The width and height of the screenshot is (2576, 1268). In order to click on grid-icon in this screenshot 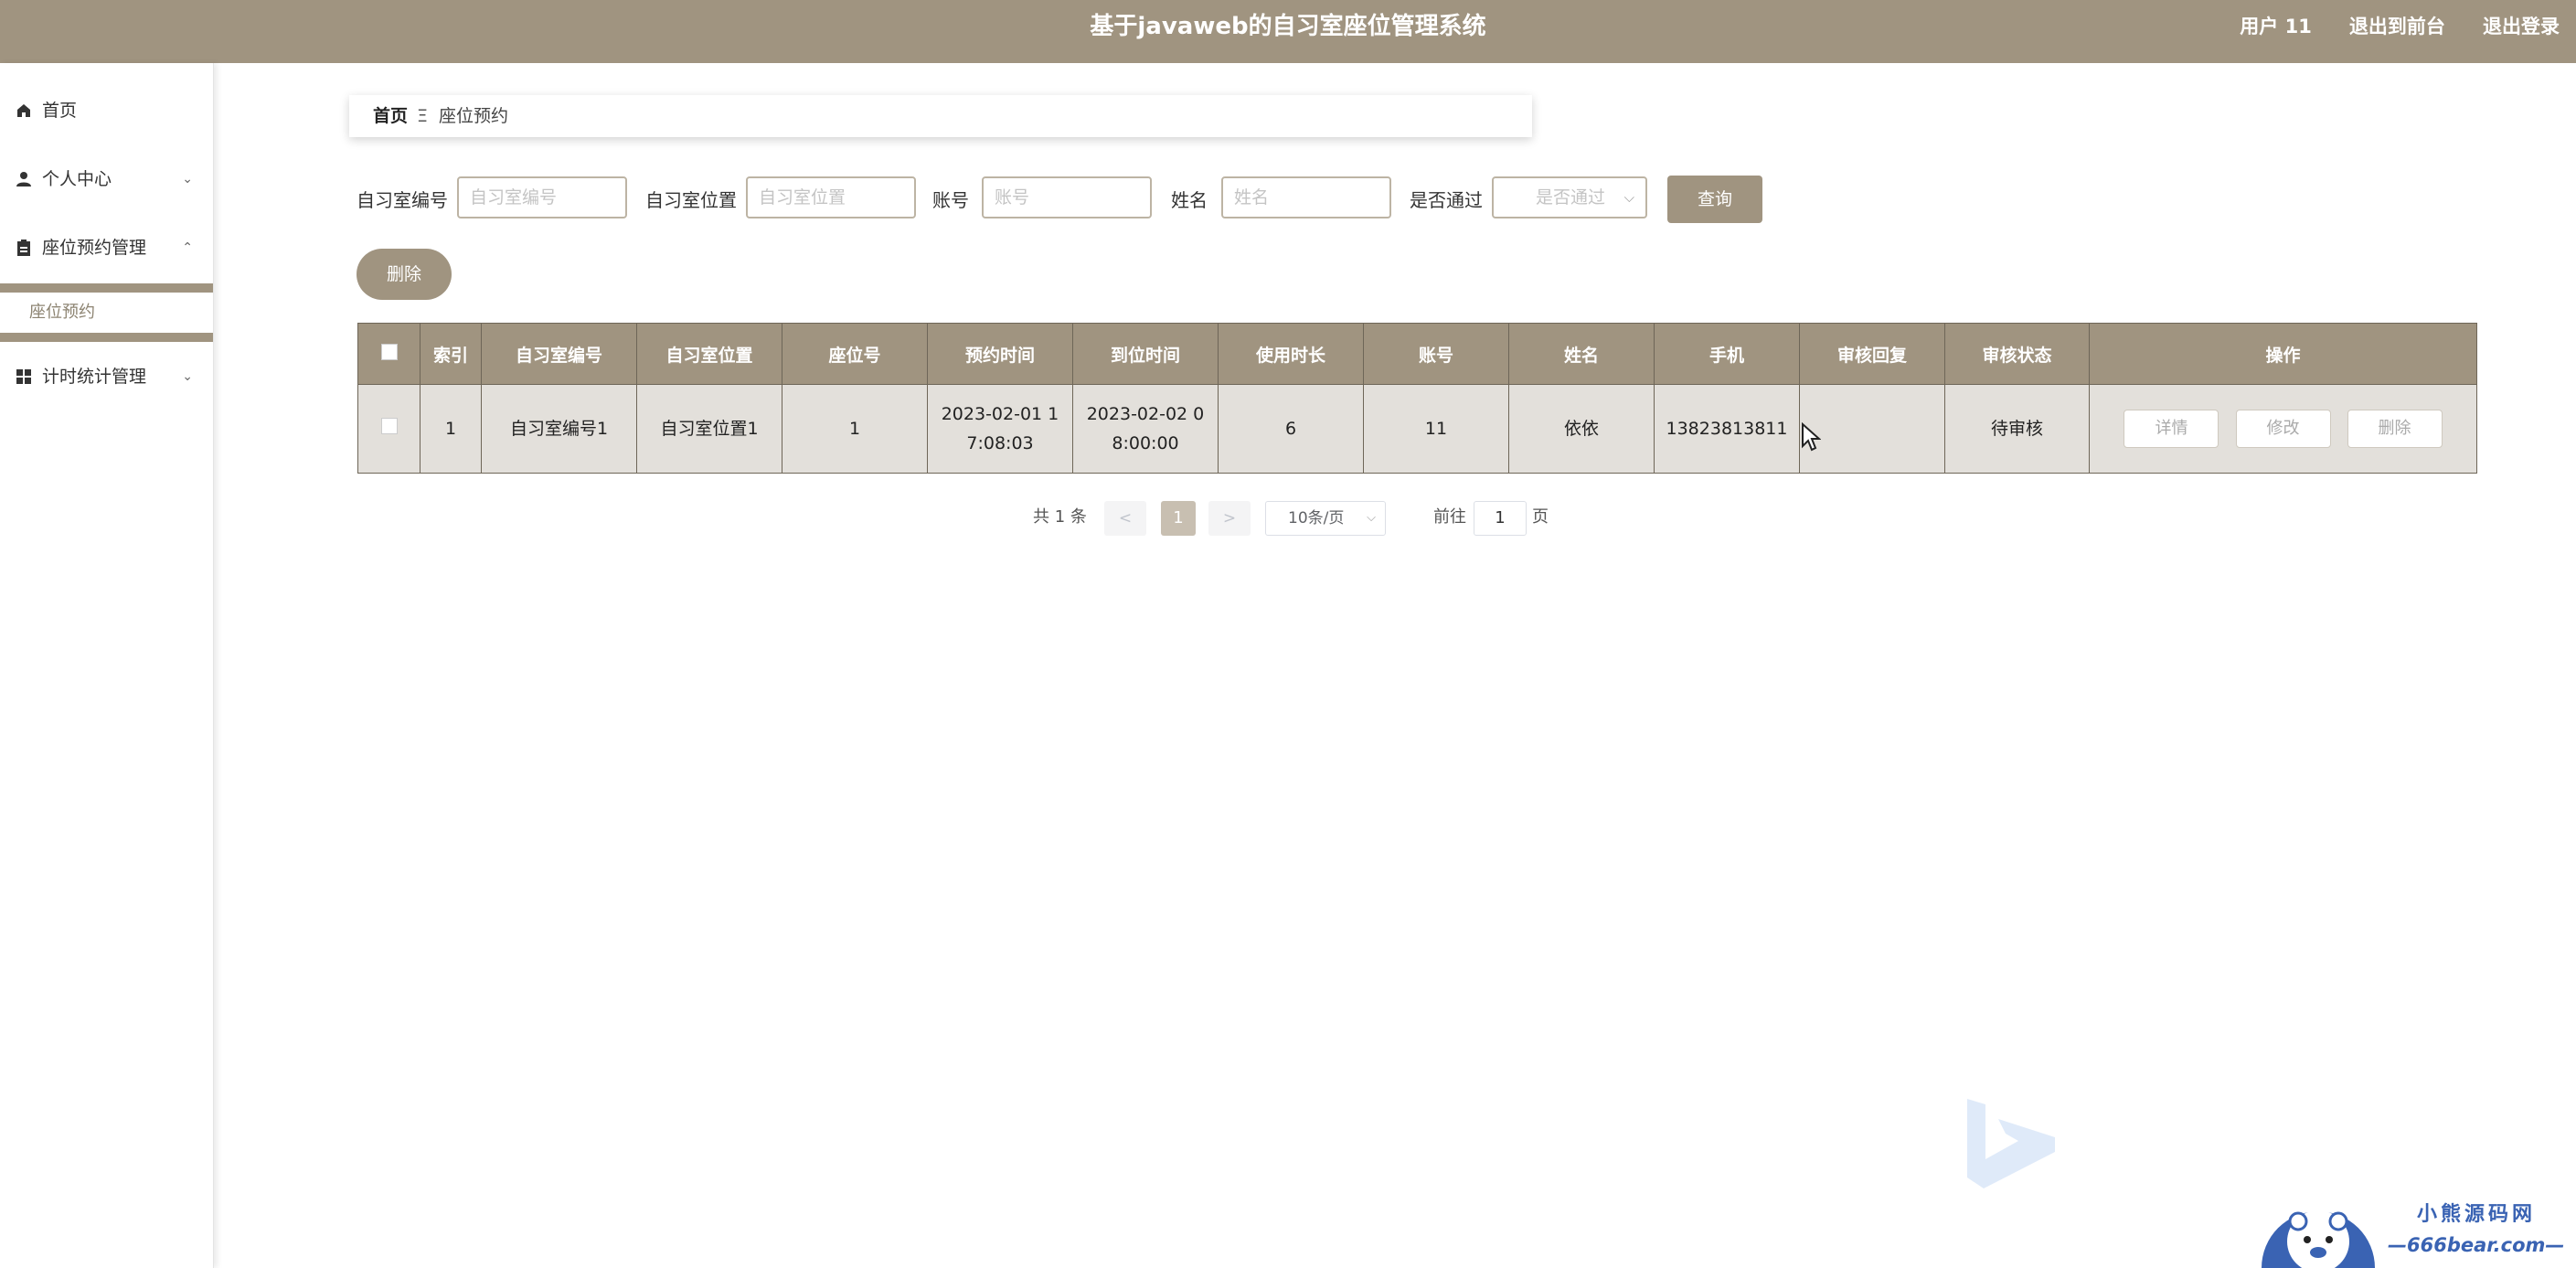, I will do `click(24, 377)`.